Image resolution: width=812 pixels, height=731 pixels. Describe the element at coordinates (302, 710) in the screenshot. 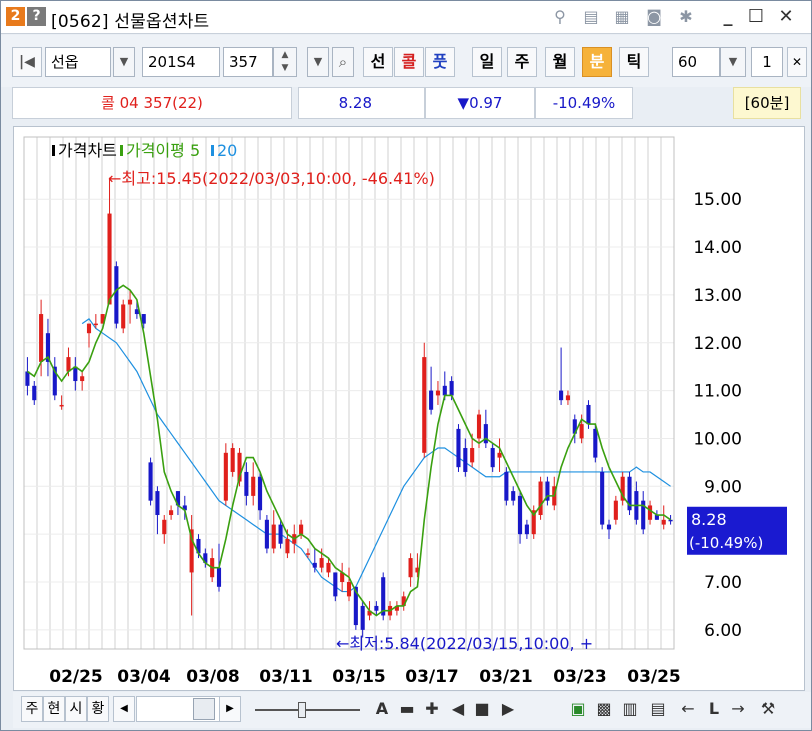

I see `zoom-slider-thumb` at that location.